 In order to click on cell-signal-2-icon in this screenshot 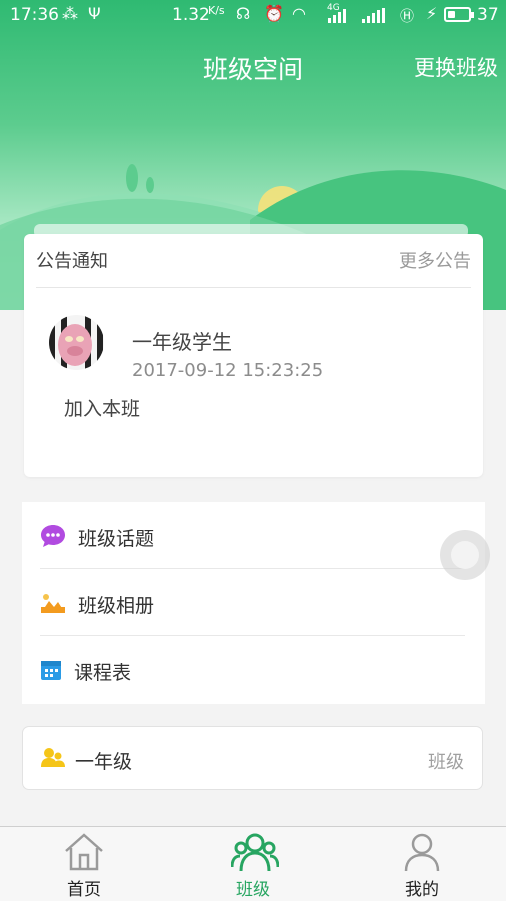, I will do `click(373, 15)`.